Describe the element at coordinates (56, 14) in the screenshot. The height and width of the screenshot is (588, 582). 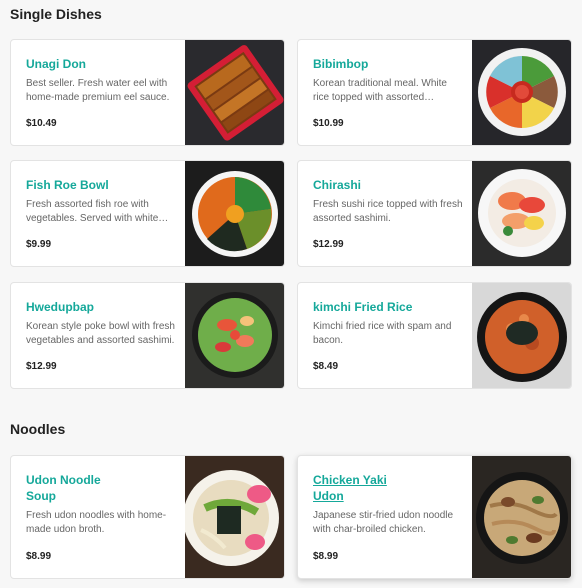
I see `section-title-single-dishes: Single Dishes` at that location.